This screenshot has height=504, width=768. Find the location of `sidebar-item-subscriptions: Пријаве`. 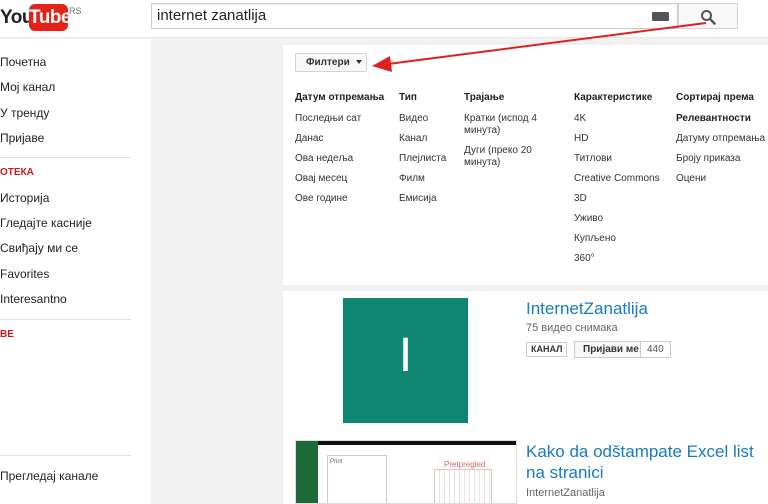

sidebar-item-subscriptions: Пријаве is located at coordinates (22, 138).